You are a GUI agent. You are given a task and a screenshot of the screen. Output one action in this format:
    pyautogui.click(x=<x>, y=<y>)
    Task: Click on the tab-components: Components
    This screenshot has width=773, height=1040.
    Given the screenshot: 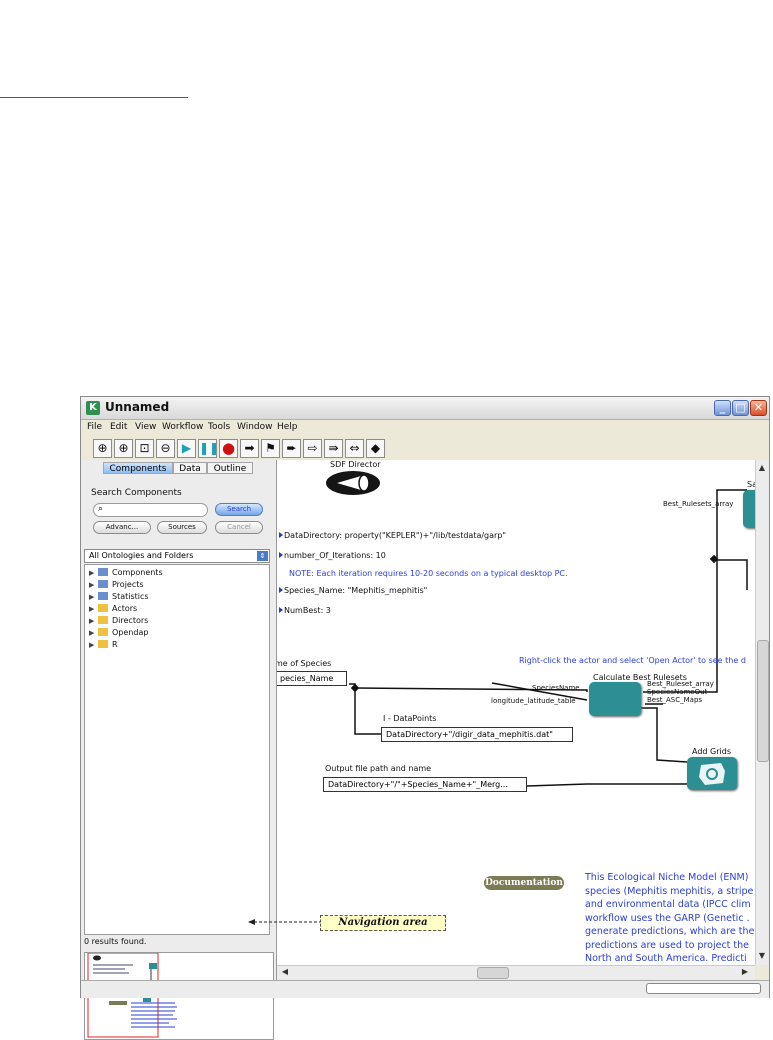 What is the action you would take?
    pyautogui.click(x=138, y=468)
    